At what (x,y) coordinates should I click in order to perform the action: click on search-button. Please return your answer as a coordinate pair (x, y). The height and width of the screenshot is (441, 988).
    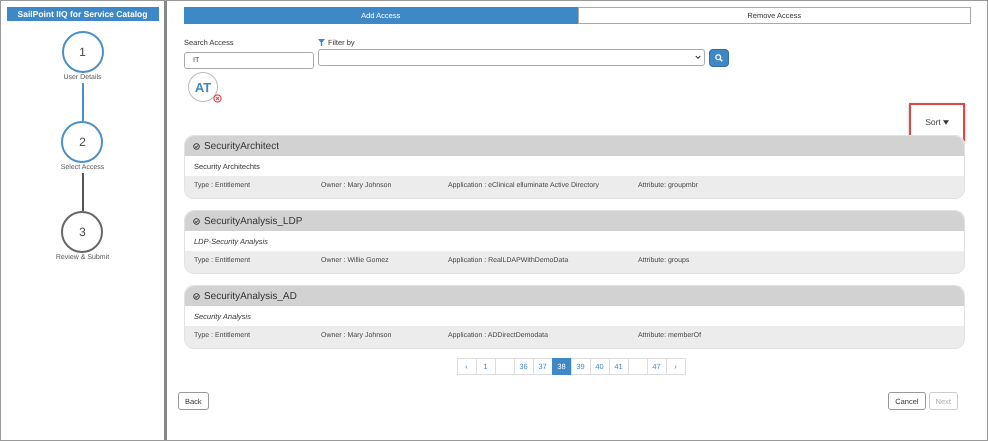
    Looking at the image, I should click on (719, 58).